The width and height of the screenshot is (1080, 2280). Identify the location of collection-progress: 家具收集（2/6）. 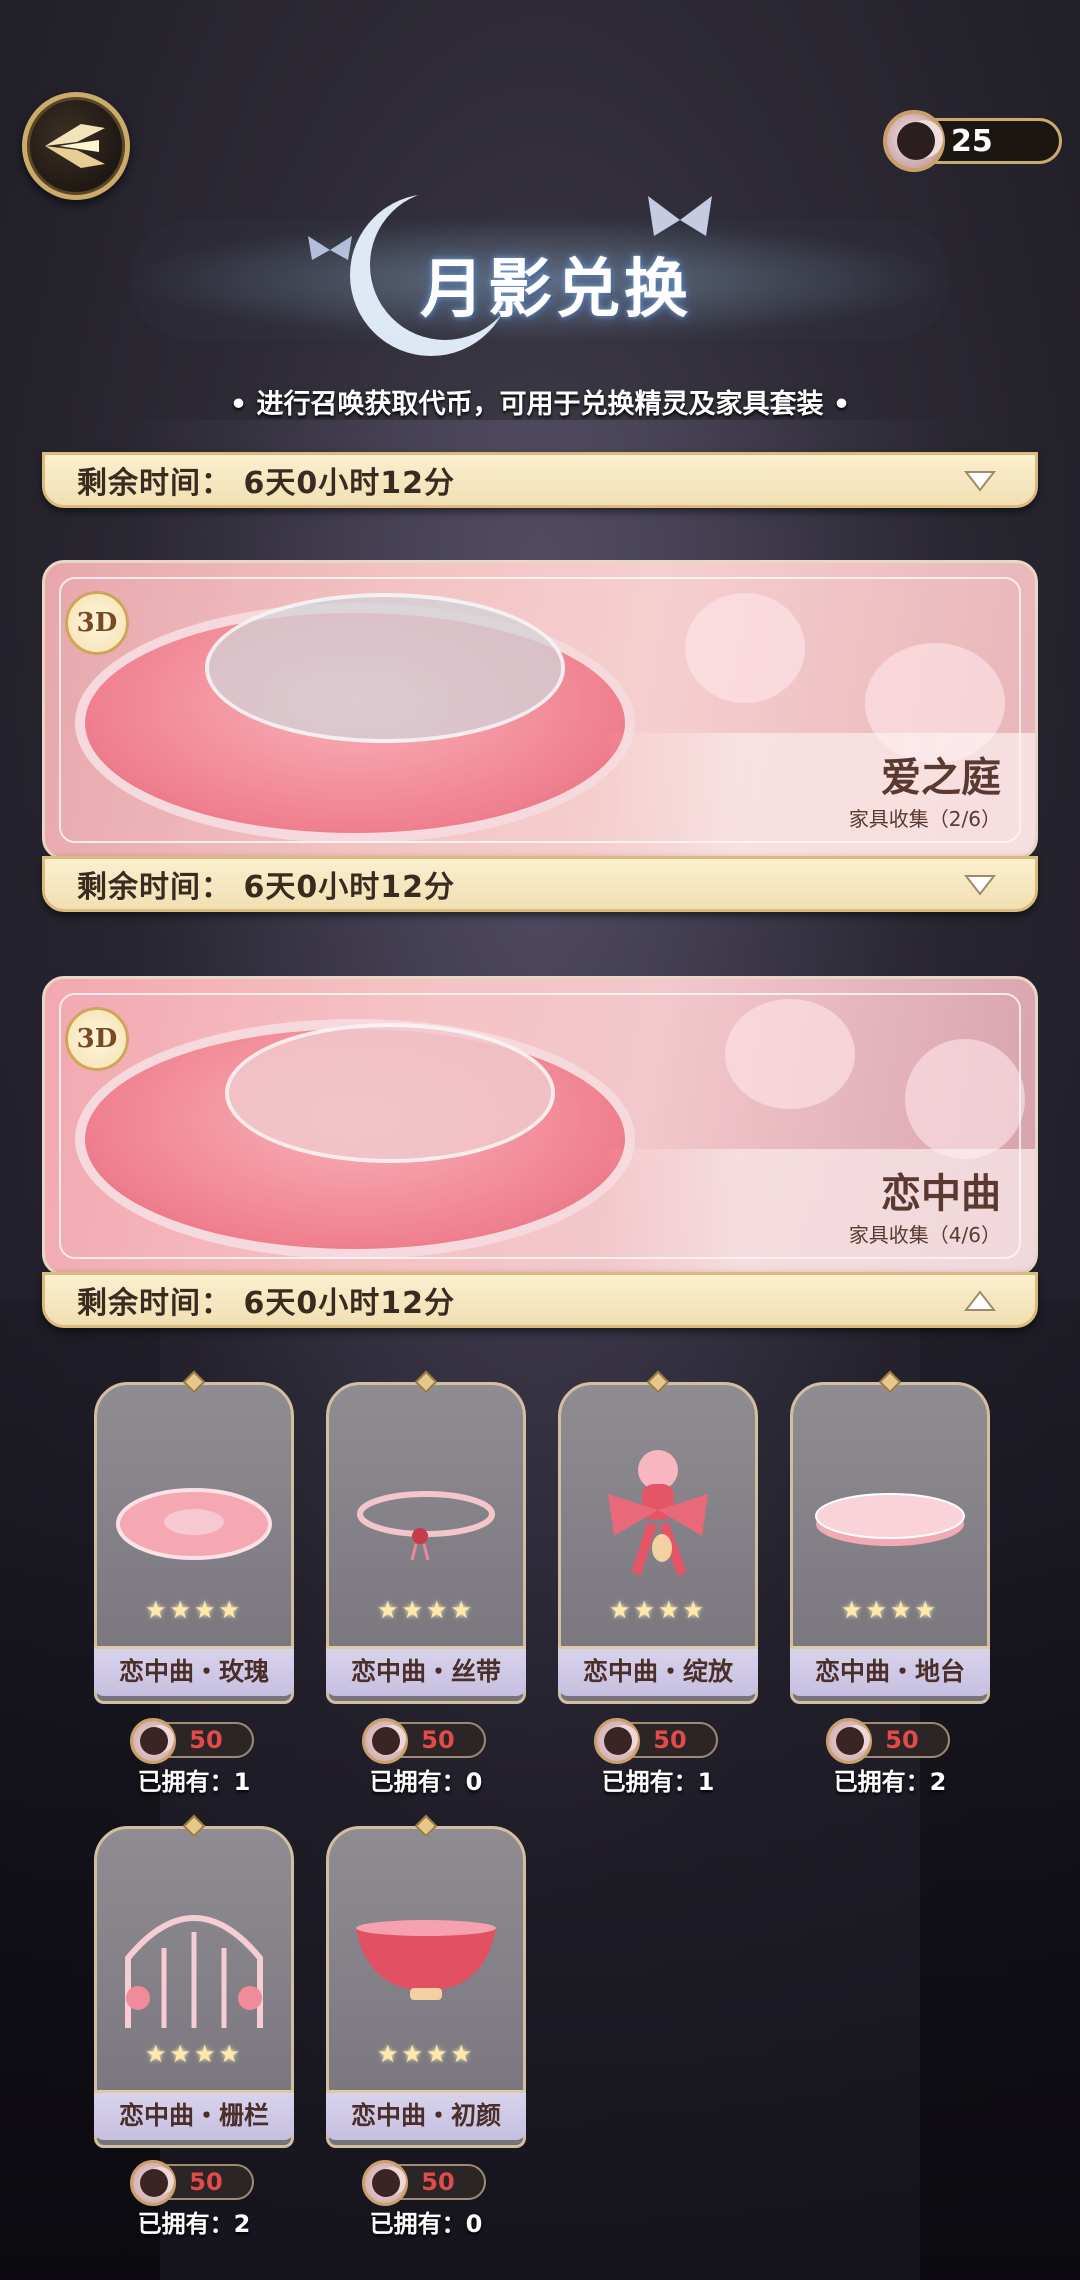
(924, 819).